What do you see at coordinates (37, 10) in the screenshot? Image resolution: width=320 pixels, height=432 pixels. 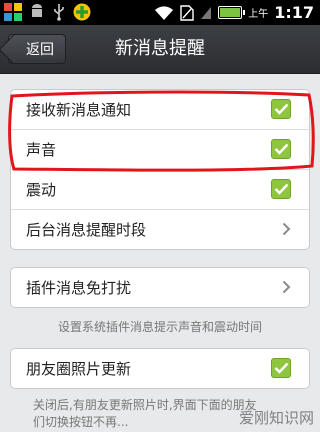 I see `android-icon` at bounding box center [37, 10].